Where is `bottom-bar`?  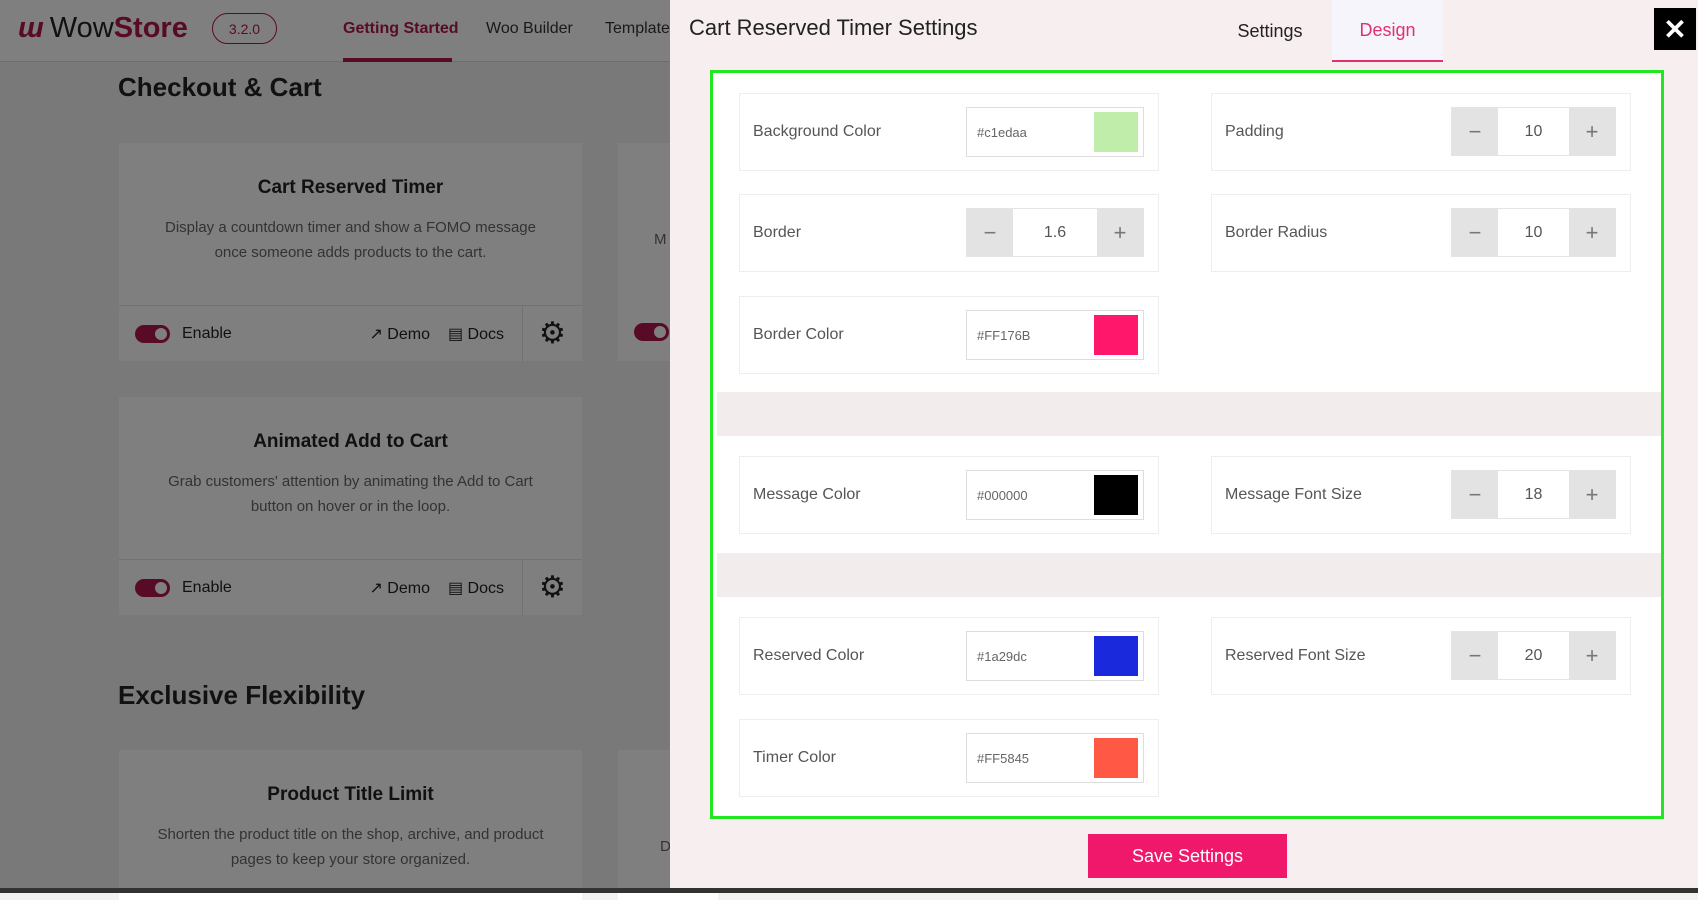 bottom-bar is located at coordinates (849, 890).